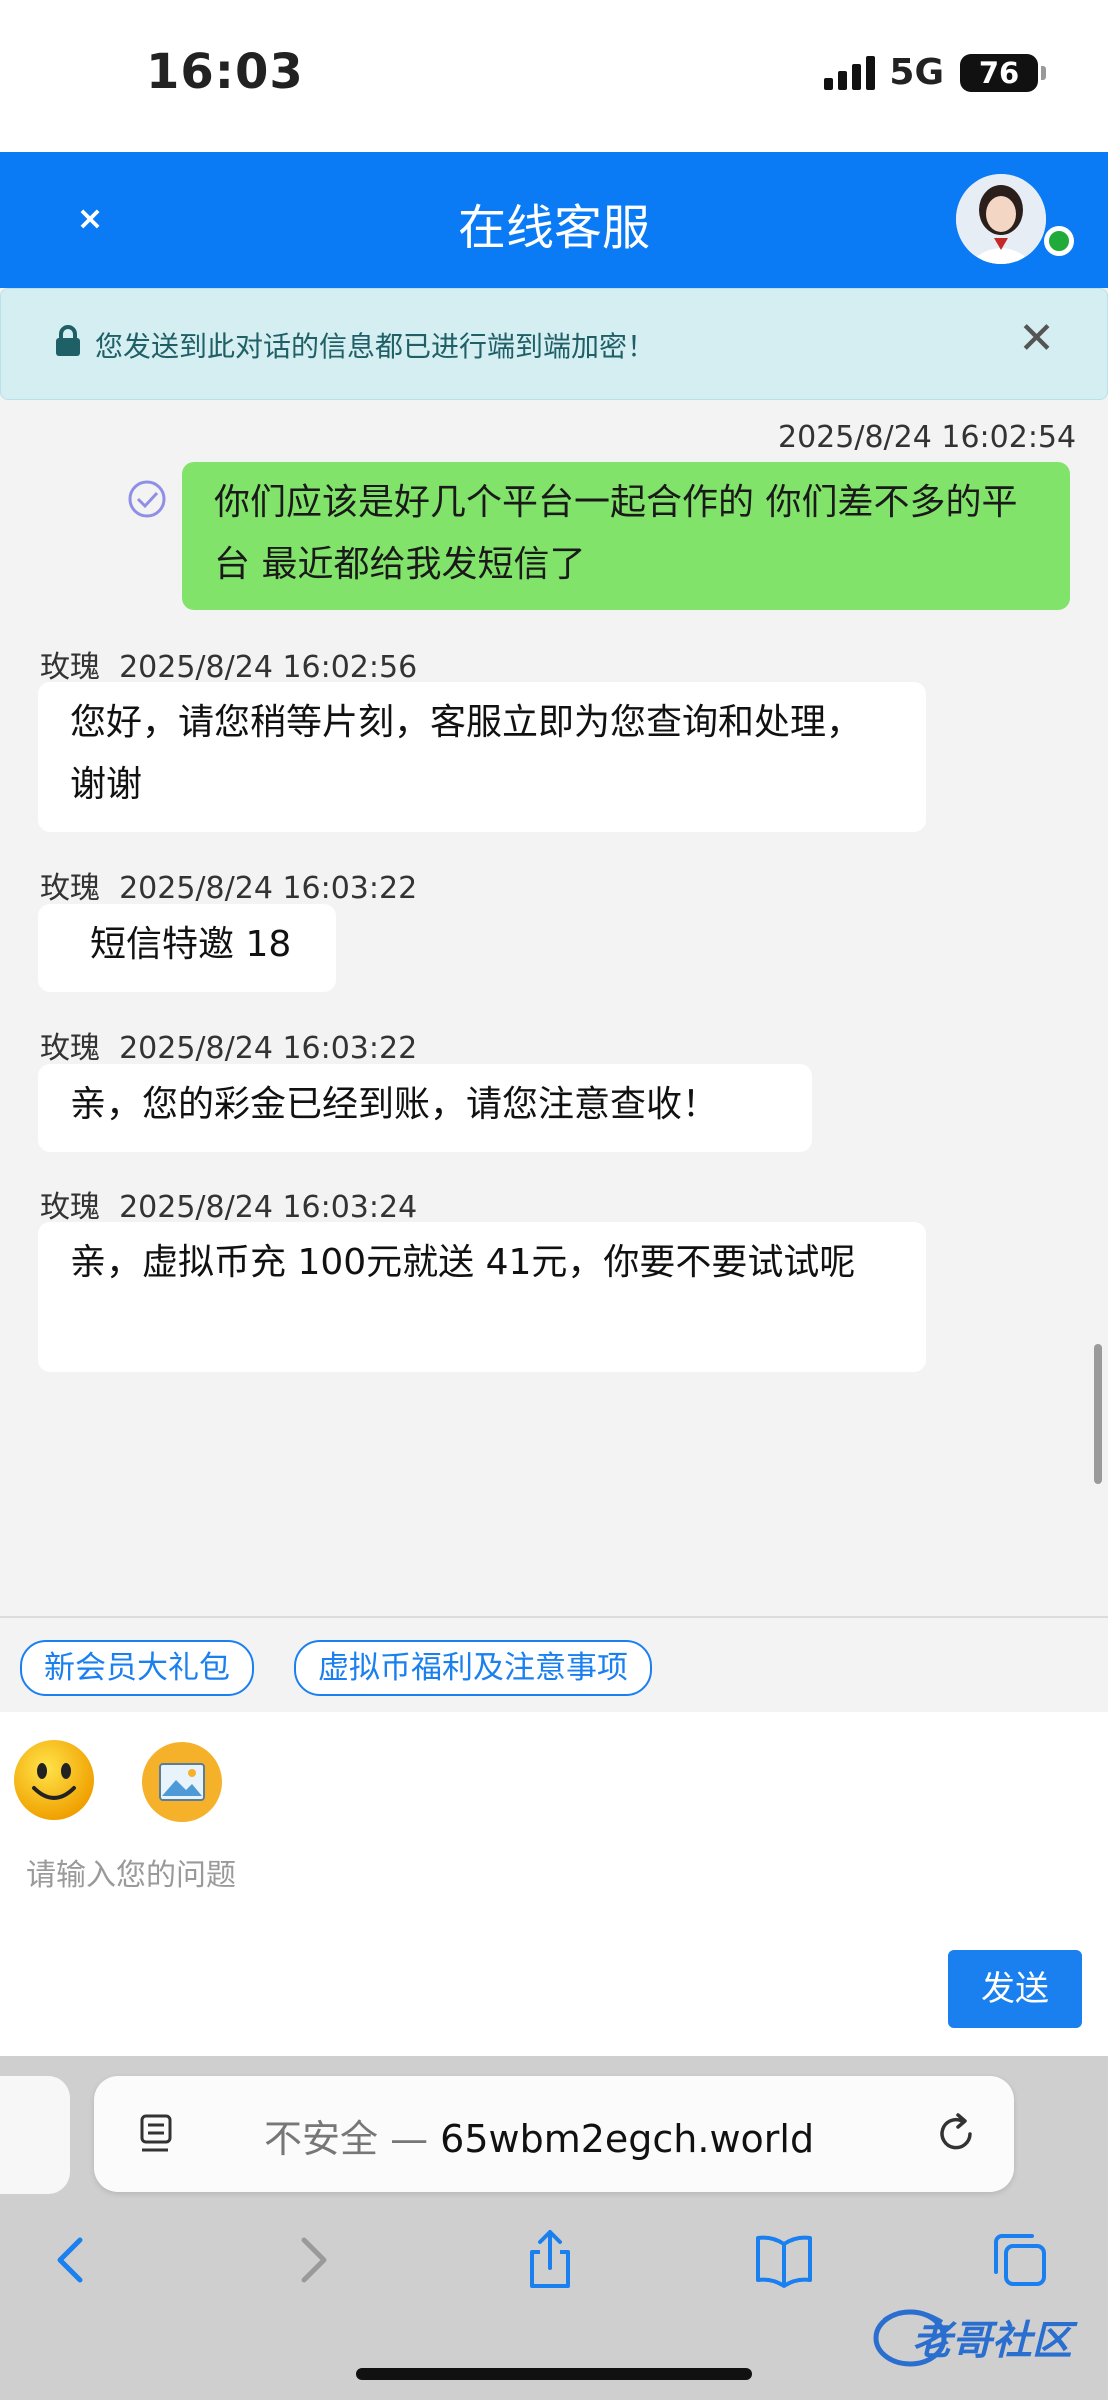 This screenshot has height=2400, width=1108. What do you see at coordinates (554, 76) in the screenshot?
I see `status-bar: 16:03 5G 76` at bounding box center [554, 76].